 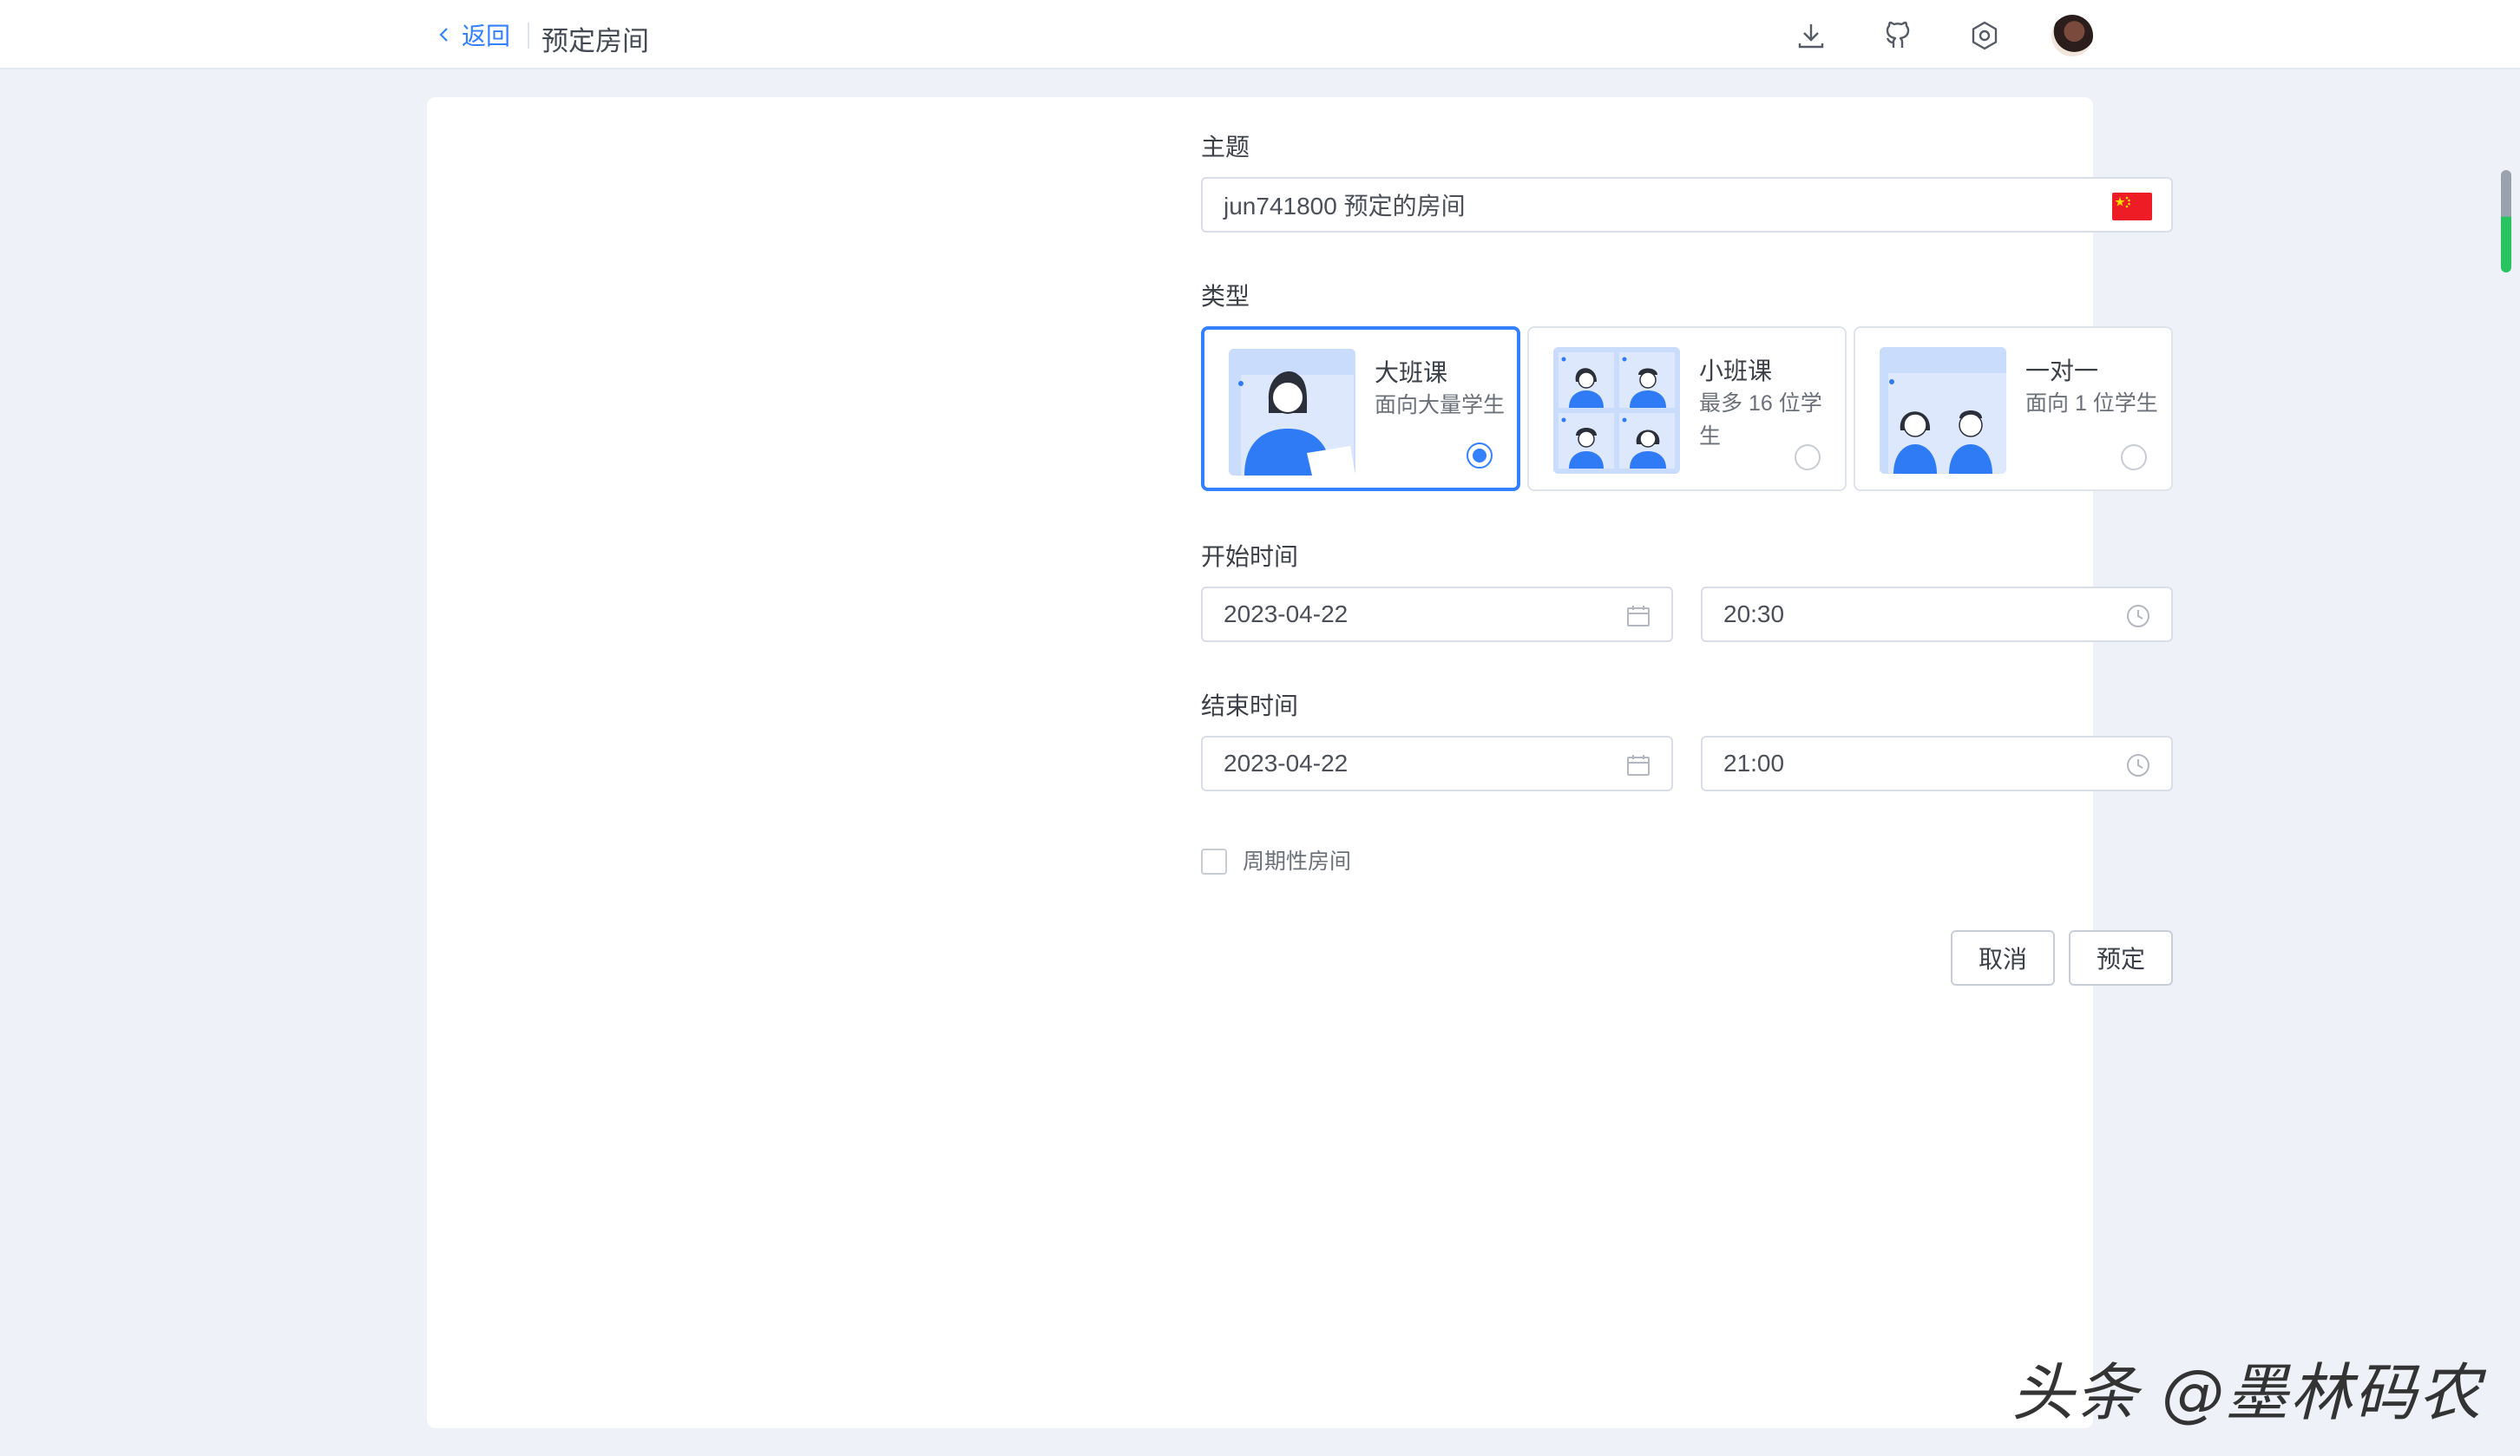 I want to click on user-avatar, so click(x=2072, y=35).